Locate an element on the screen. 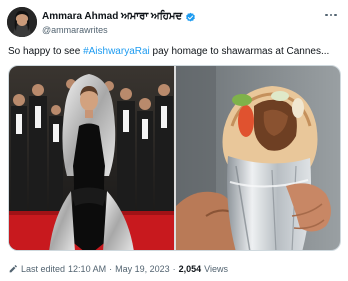  more-options-icon is located at coordinates (331, 15).